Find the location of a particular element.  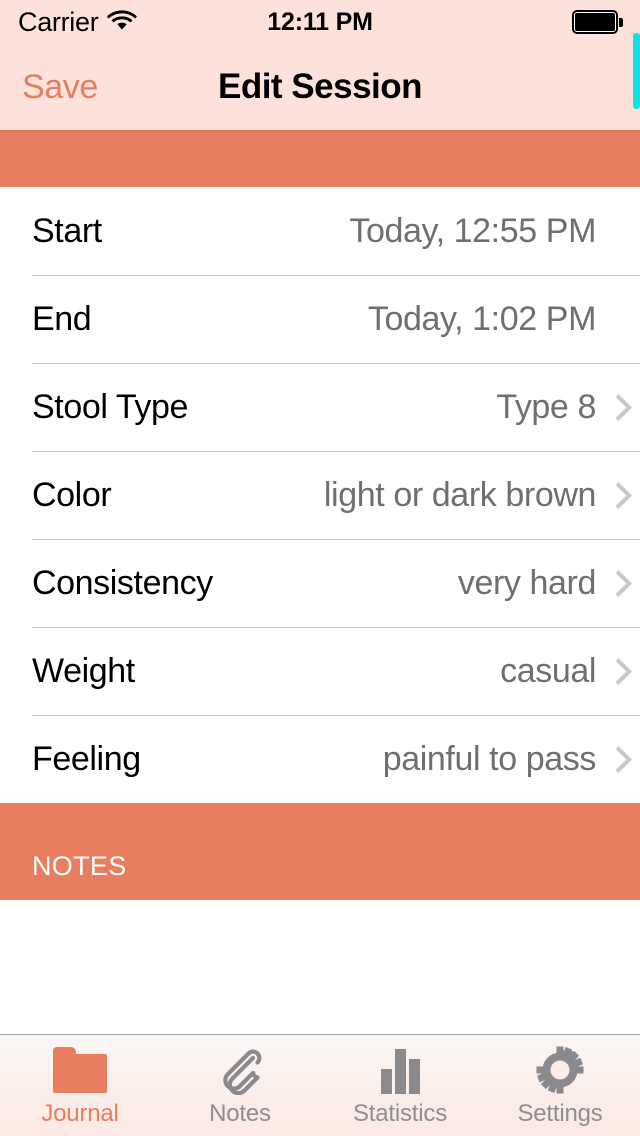

row-label: Color is located at coordinates (72, 494).